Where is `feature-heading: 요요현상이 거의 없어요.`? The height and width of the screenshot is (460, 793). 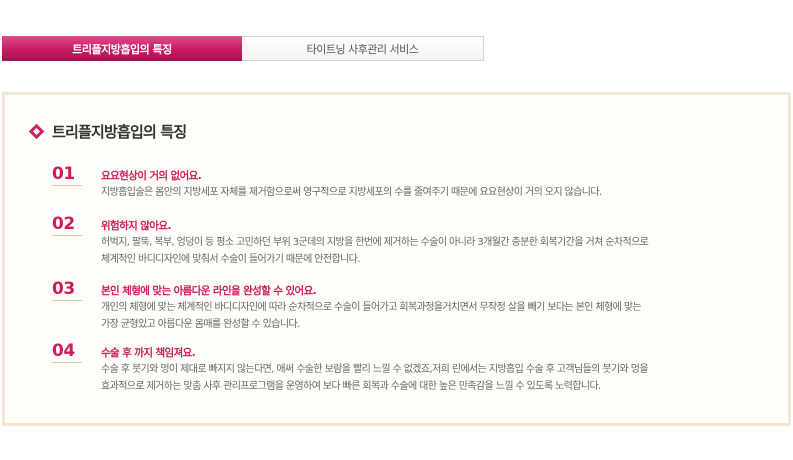
feature-heading: 요요현상이 거의 없어요. is located at coordinates (151, 176).